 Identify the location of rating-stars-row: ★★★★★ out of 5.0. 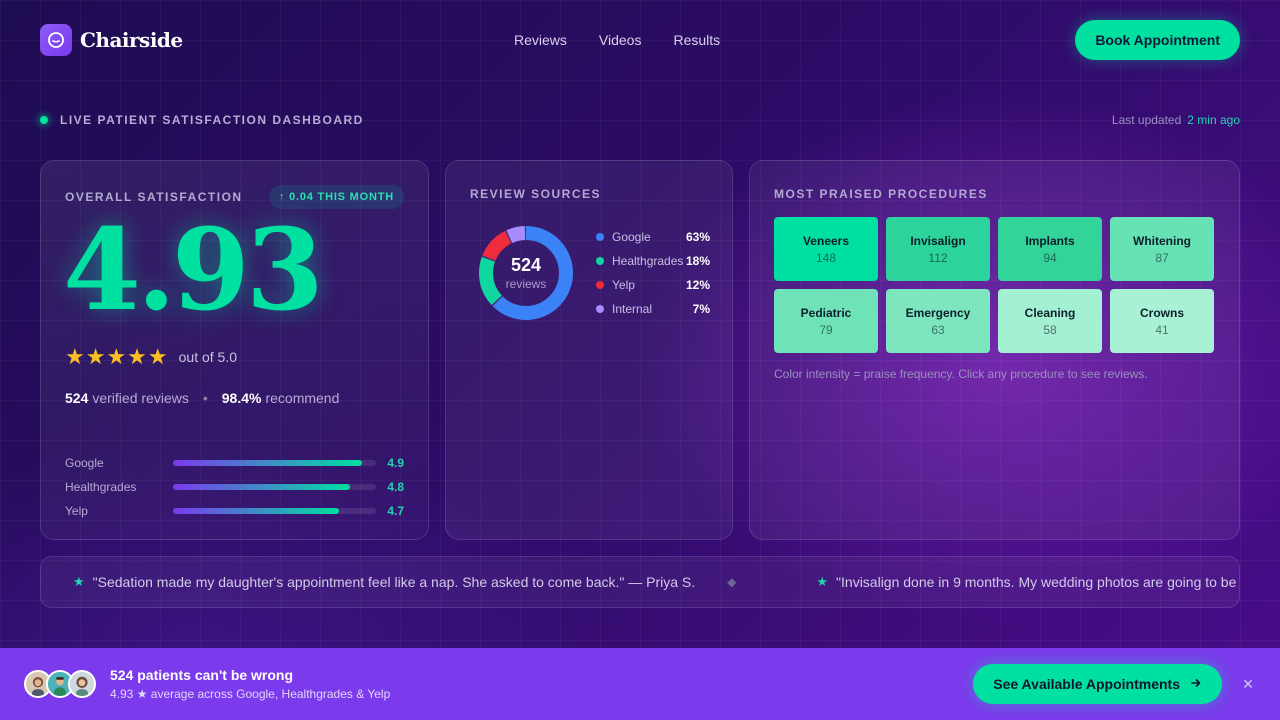
(151, 357).